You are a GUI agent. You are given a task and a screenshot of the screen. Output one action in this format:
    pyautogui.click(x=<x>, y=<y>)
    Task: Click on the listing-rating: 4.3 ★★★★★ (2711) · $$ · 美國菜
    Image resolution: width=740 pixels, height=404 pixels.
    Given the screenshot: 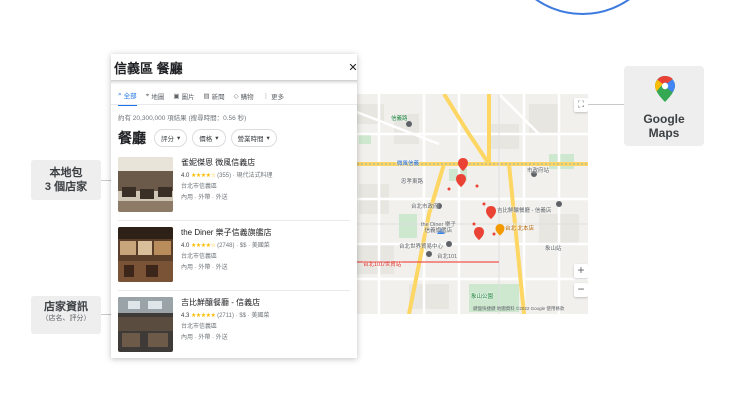 What is the action you would take?
    pyautogui.click(x=225, y=314)
    